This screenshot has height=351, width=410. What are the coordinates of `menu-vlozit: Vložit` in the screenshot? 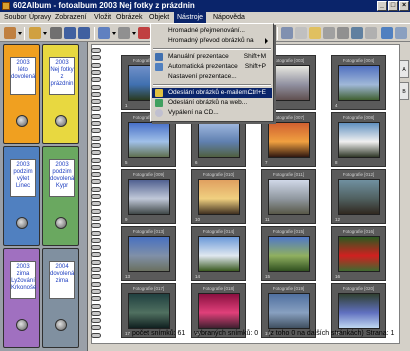 It's located at (102, 17).